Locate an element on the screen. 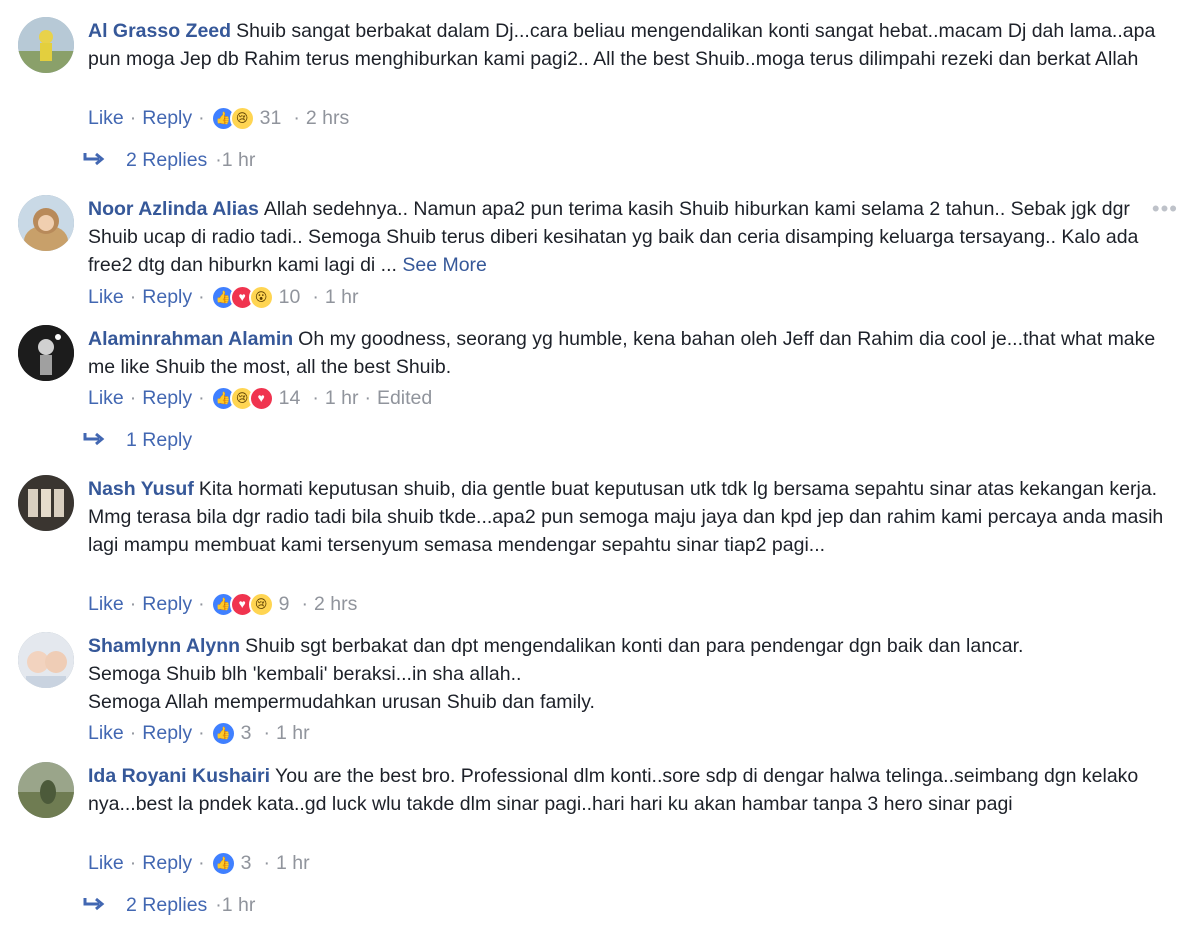  comment-actions: Like · Reply · 👍 😢 31 · 2 hrs is located at coordinates (218, 118).